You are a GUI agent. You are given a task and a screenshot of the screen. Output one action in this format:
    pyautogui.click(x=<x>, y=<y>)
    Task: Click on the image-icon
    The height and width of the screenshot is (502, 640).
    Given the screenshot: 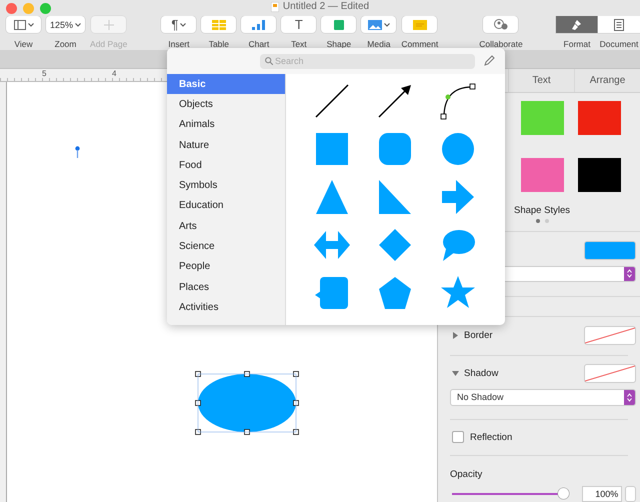 What is the action you would take?
    pyautogui.click(x=375, y=25)
    